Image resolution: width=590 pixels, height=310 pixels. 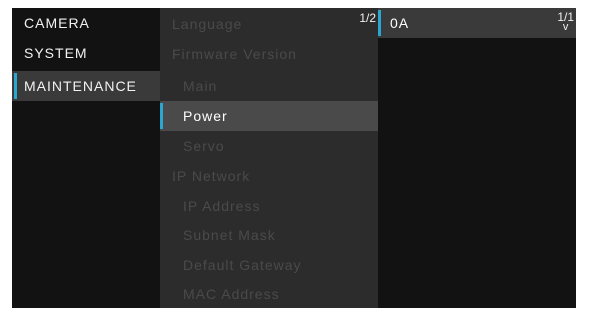 What do you see at coordinates (269, 24) in the screenshot?
I see `submenu-item-language: Language` at bounding box center [269, 24].